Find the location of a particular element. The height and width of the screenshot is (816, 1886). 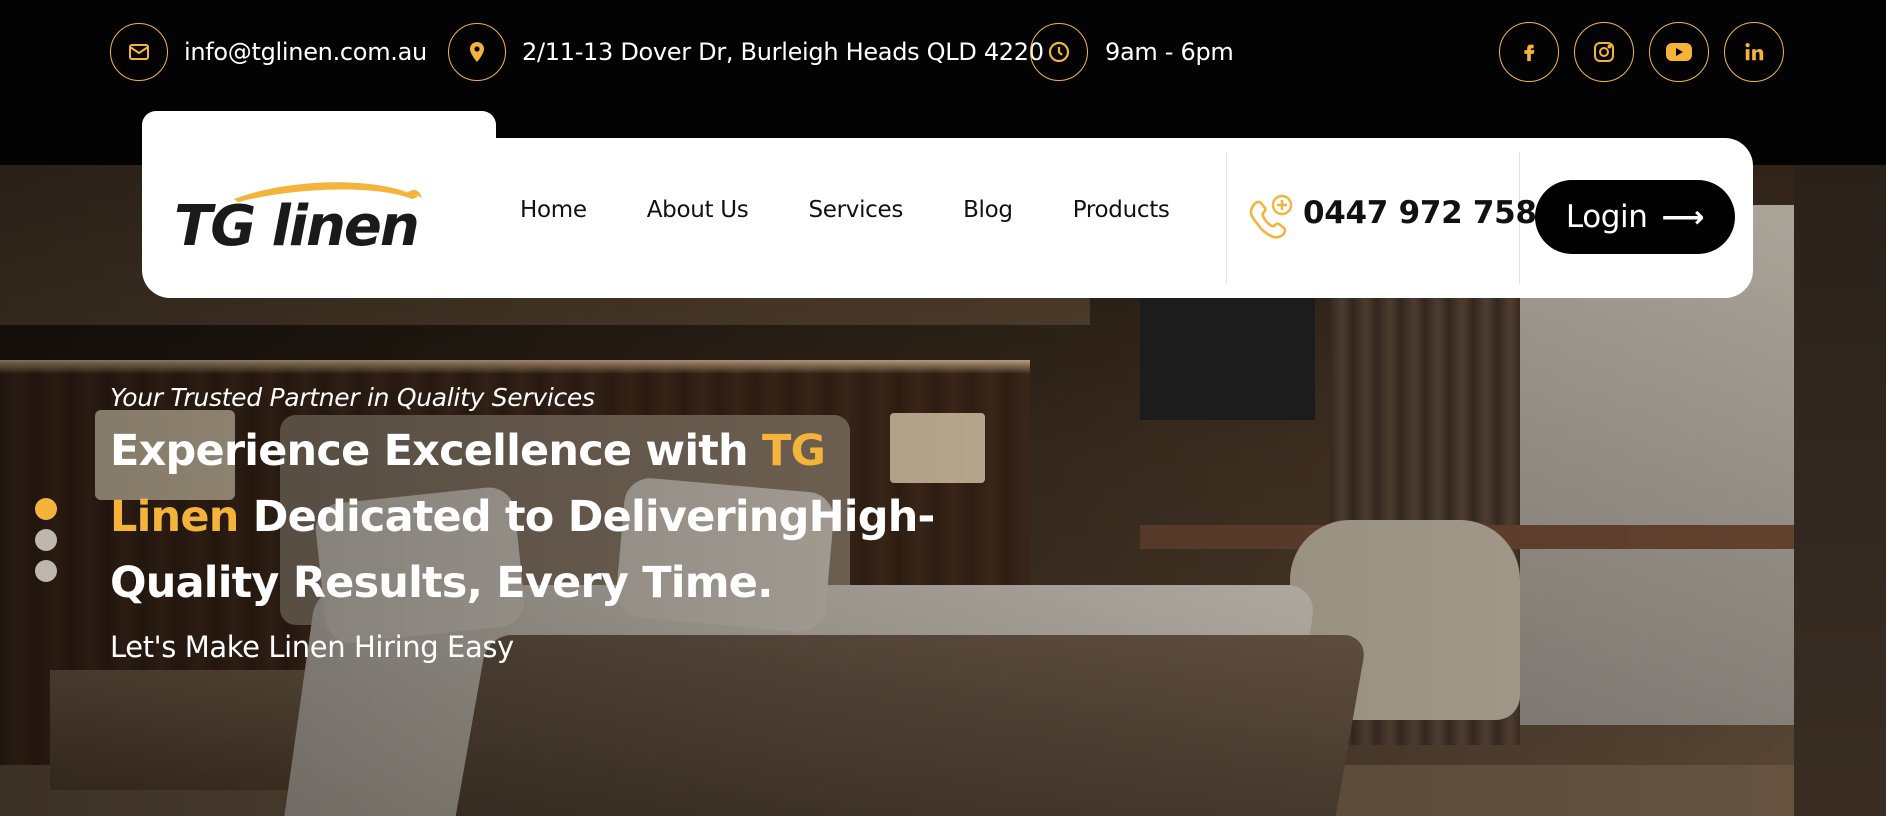

hero-subtitle: Let's Make Linen Hiring Easy is located at coordinates (312, 647).